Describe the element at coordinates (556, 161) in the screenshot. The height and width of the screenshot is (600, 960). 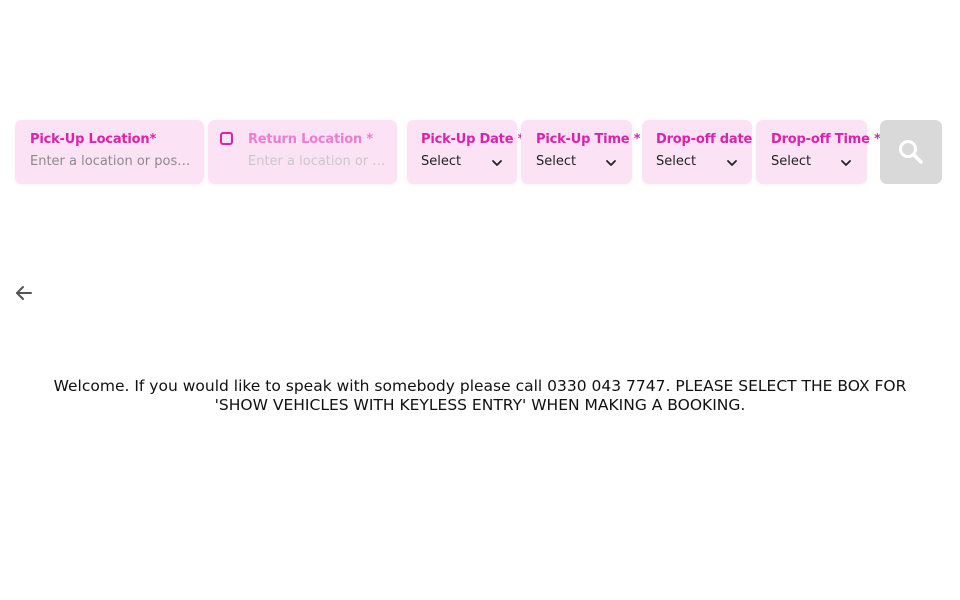
I see `pickup-time-select: Select` at that location.